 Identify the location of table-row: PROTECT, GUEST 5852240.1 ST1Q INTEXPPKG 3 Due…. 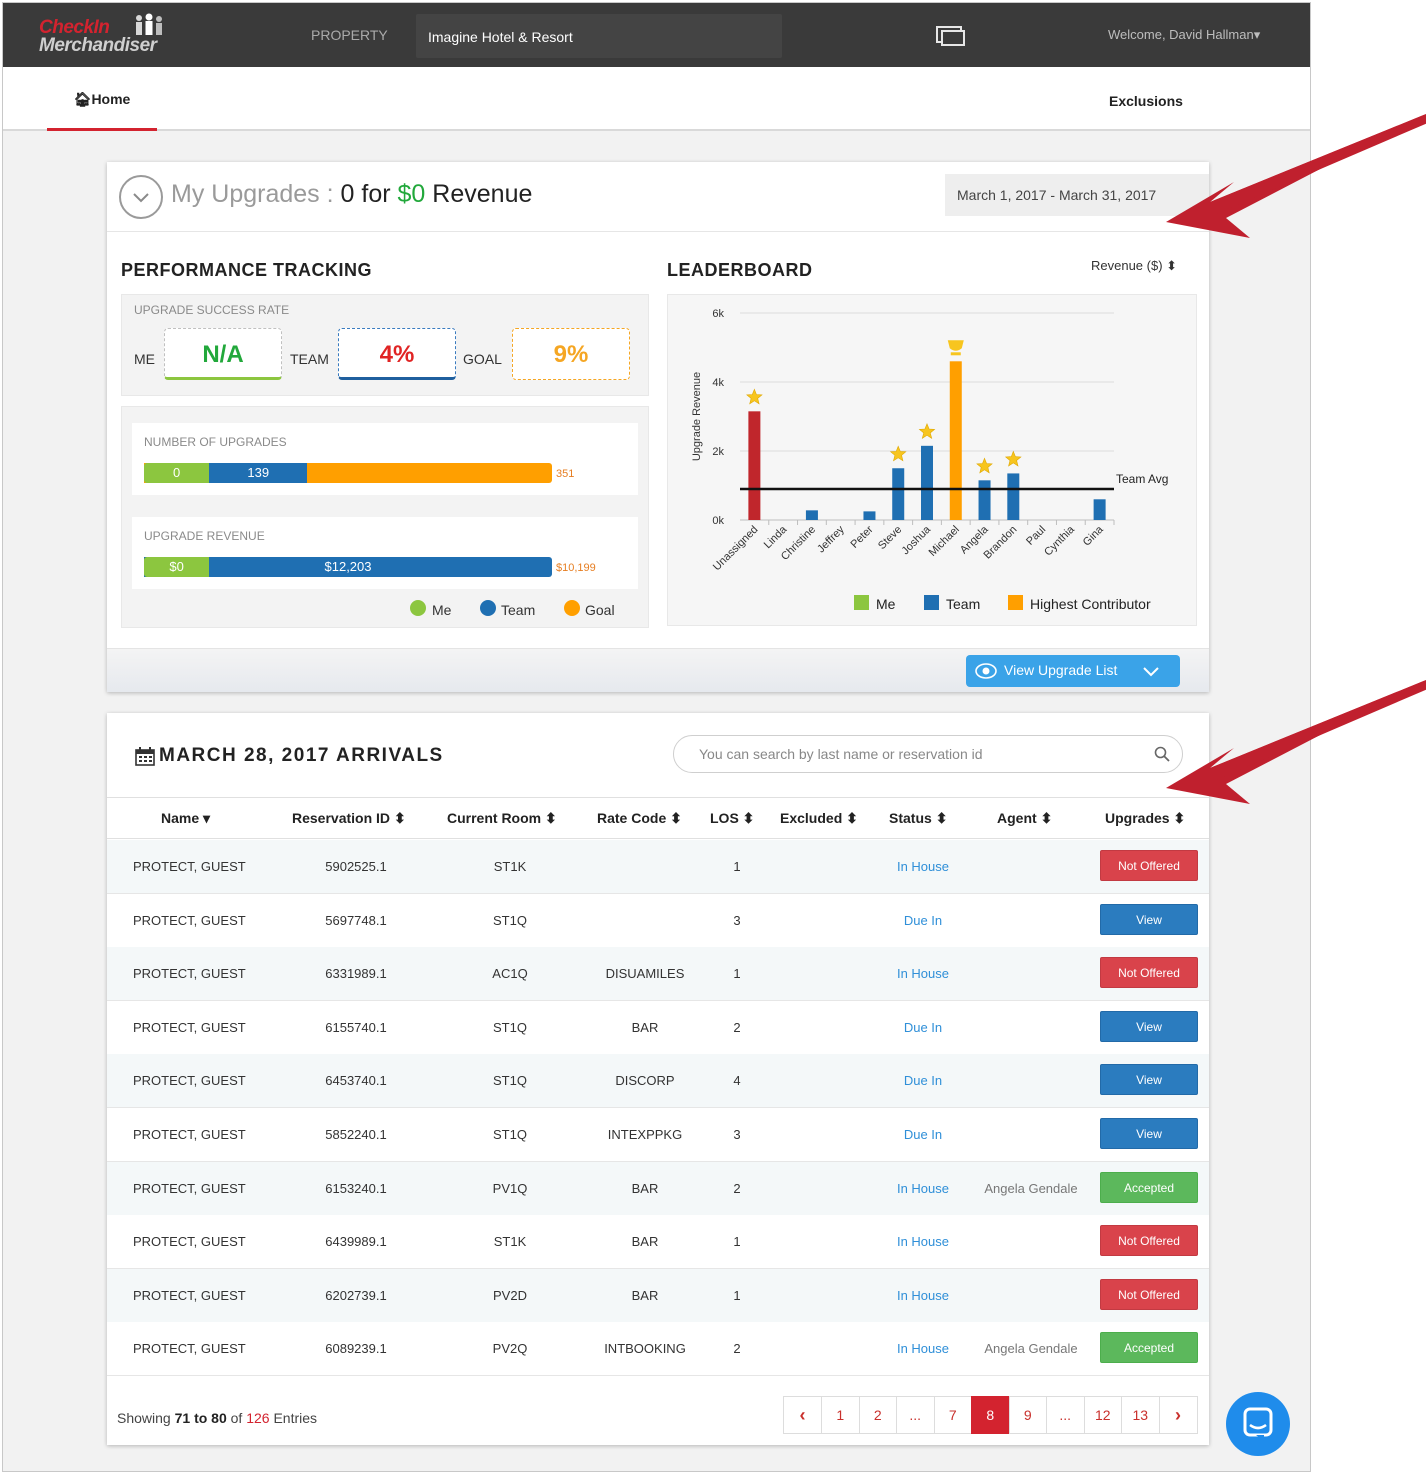
(658, 1135).